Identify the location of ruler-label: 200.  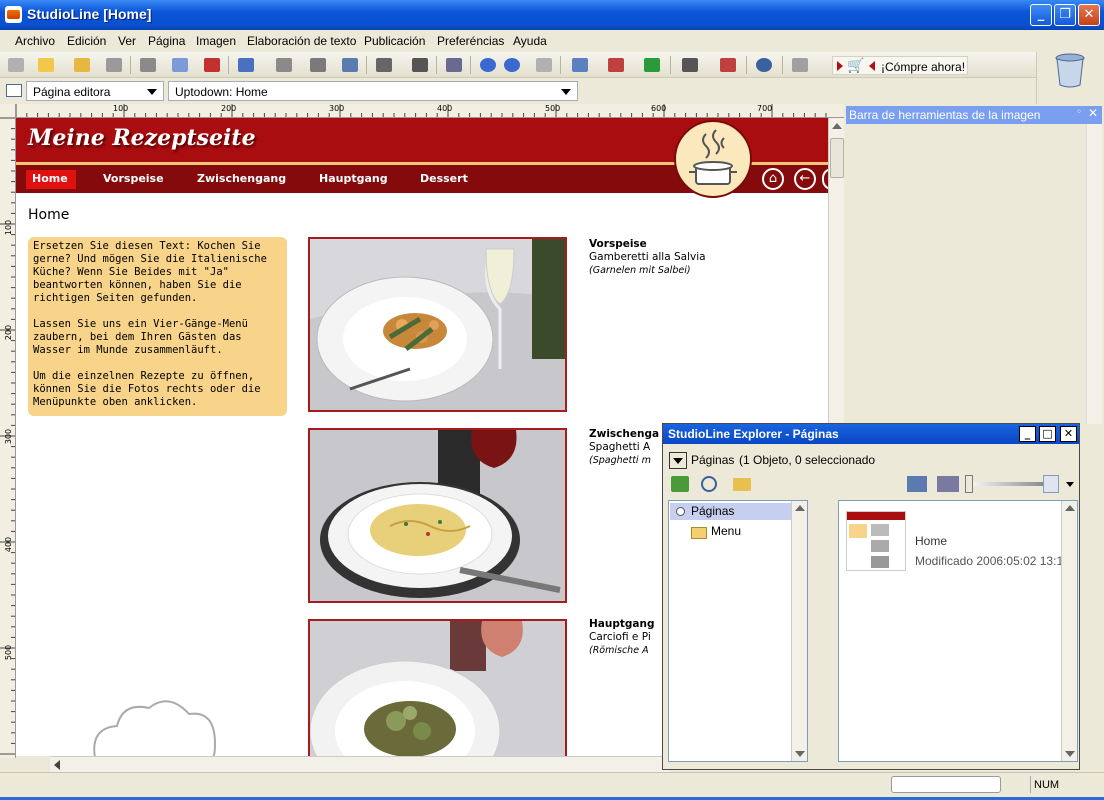
(9, 332).